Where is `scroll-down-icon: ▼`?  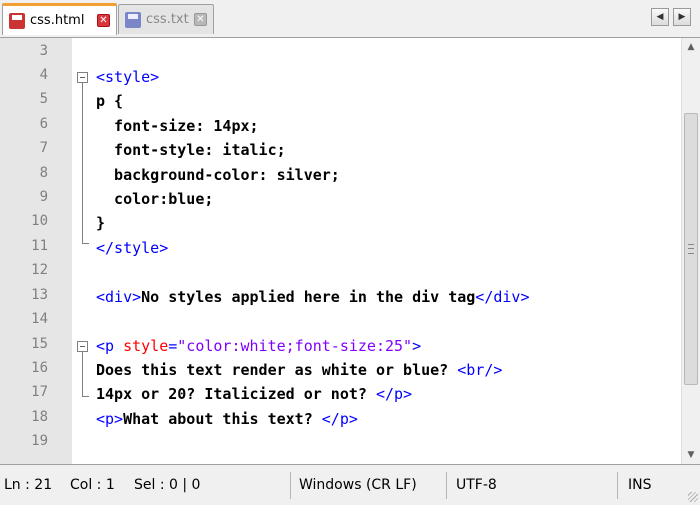 scroll-down-icon: ▼ is located at coordinates (691, 455).